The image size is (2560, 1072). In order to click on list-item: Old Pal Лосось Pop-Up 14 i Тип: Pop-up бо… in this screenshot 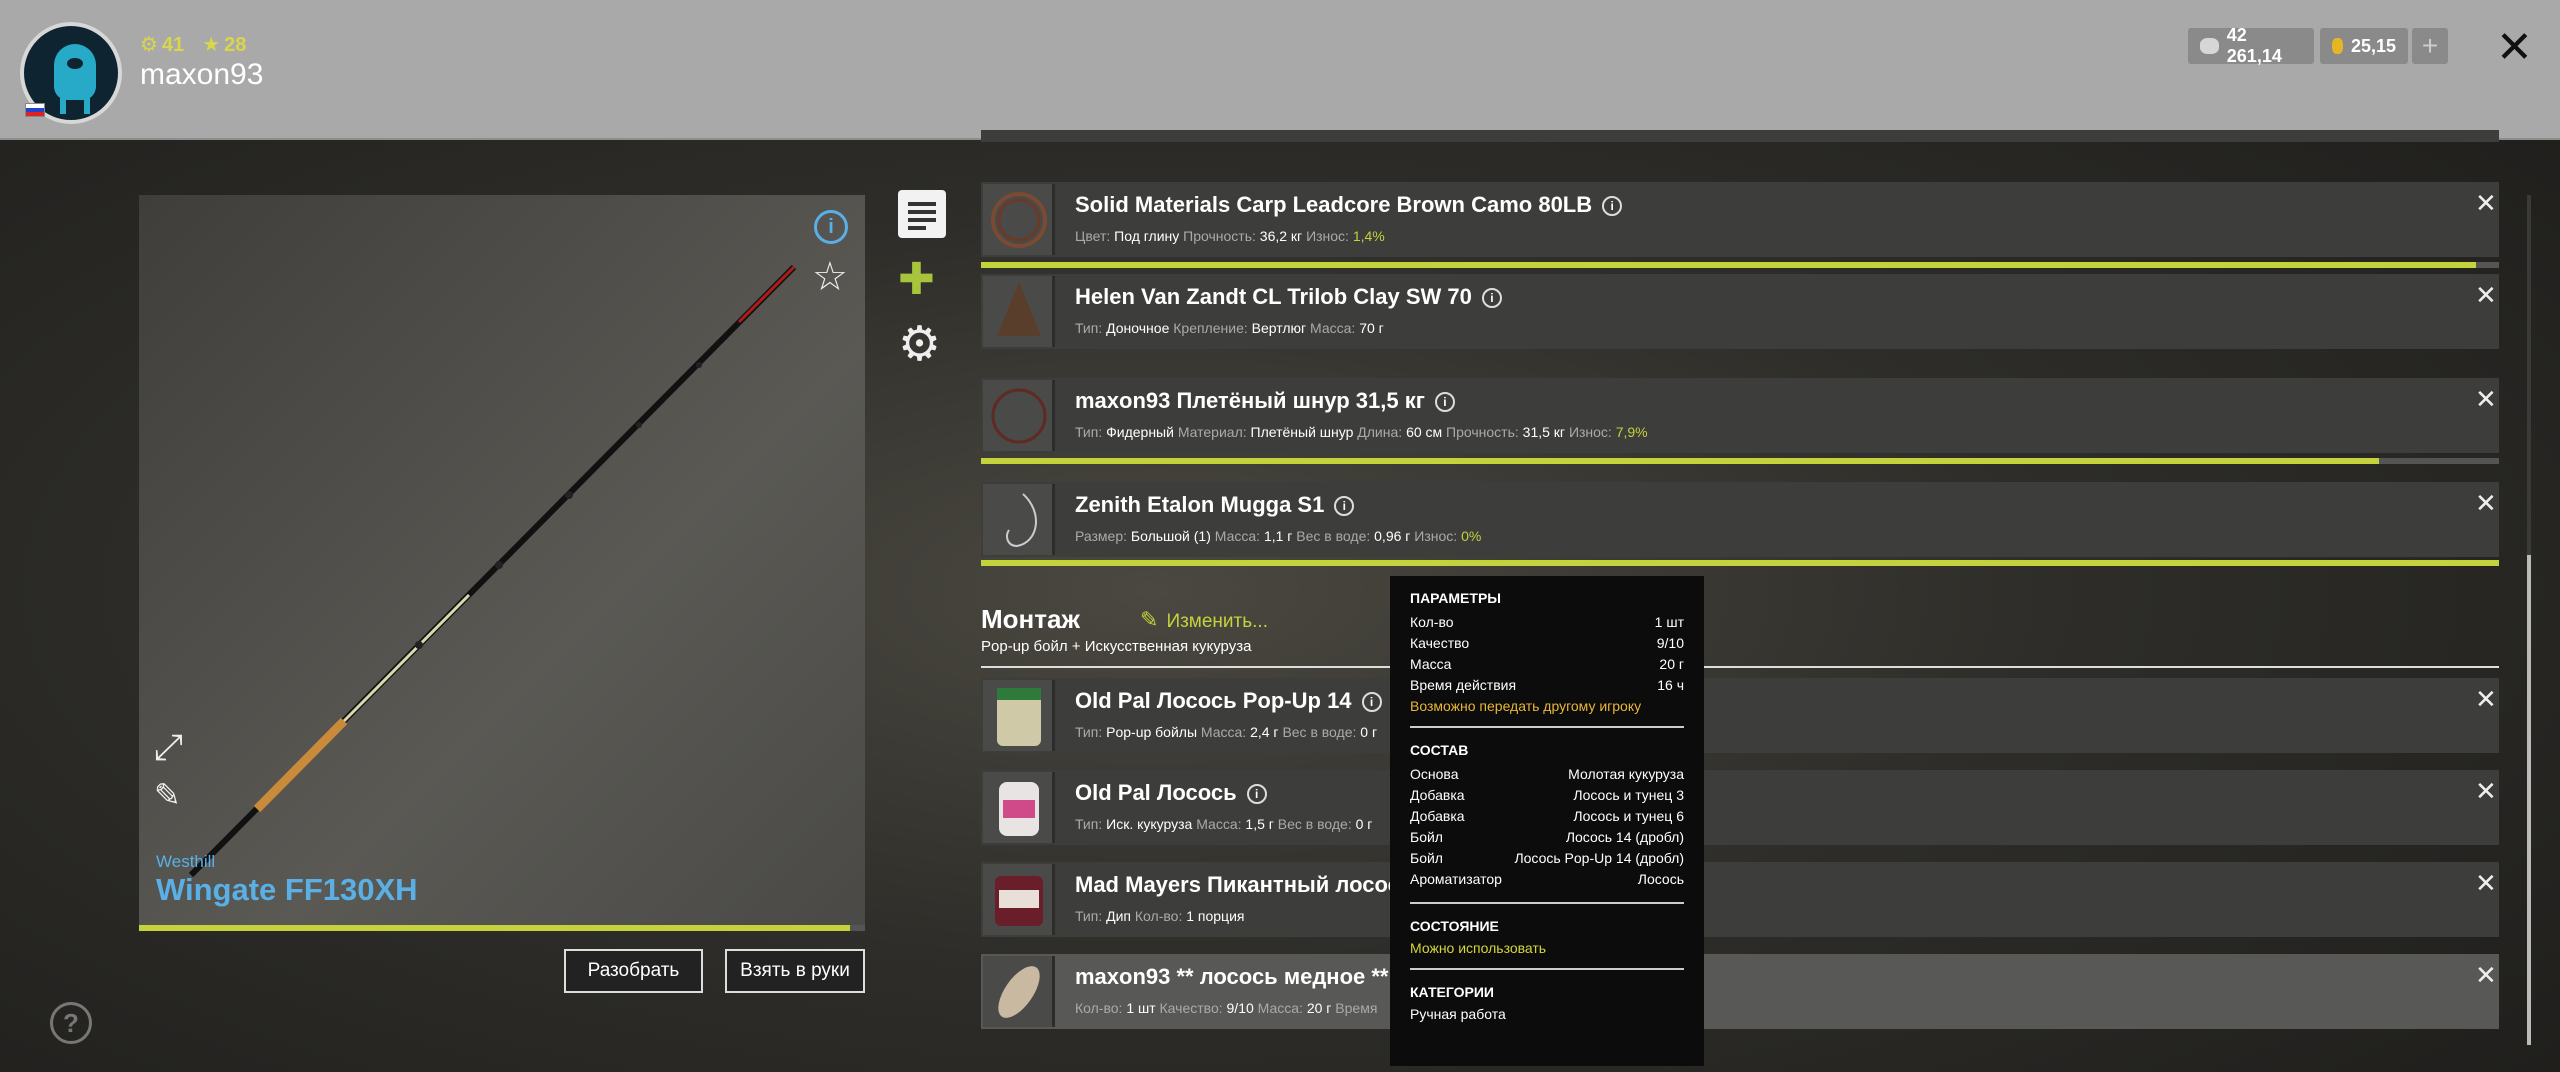, I will do `click(1740, 715)`.